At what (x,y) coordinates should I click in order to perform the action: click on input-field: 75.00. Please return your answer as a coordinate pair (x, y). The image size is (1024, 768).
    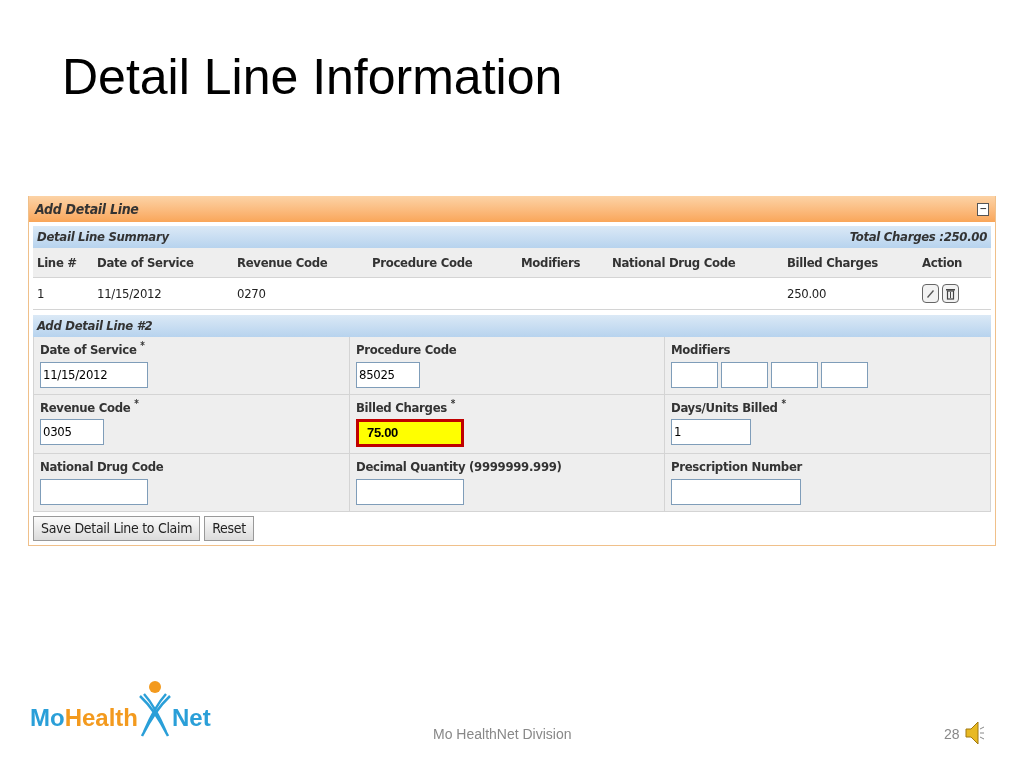
    Looking at the image, I should click on (410, 433).